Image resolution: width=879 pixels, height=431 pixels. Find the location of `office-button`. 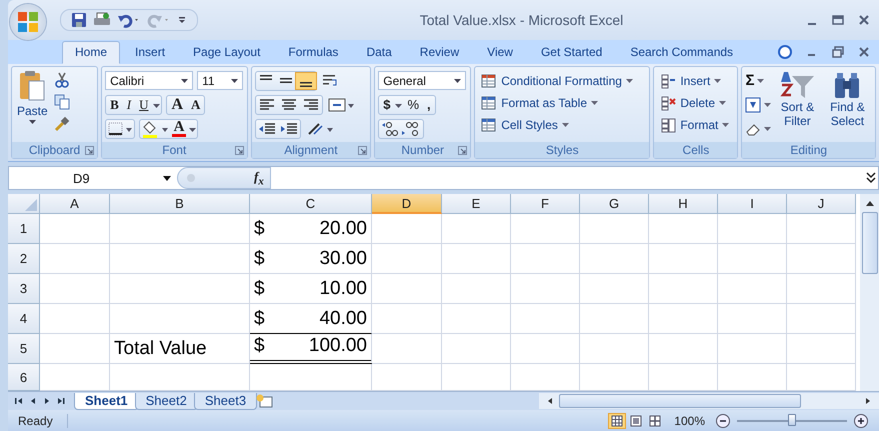

office-button is located at coordinates (28, 22).